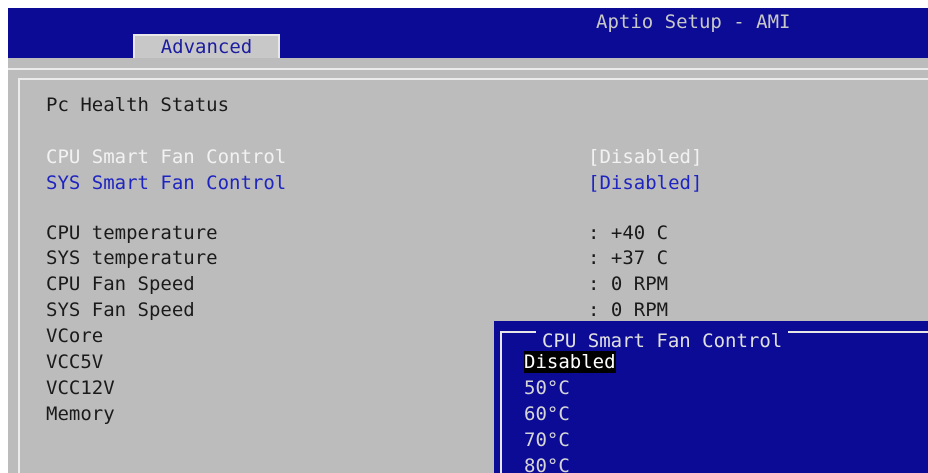 Image resolution: width=928 pixels, height=473 pixels. What do you see at coordinates (132, 258) in the screenshot?
I see `sys-temperature-label: SYS temperature` at bounding box center [132, 258].